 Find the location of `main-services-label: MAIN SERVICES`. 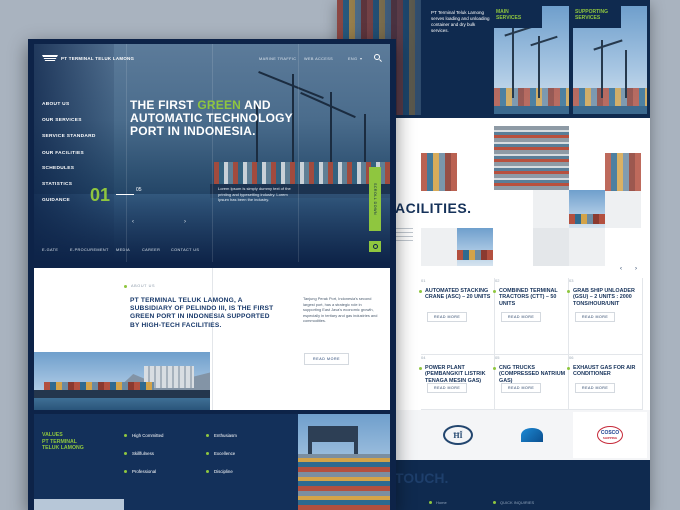

main-services-label: MAIN SERVICES is located at coordinates (518, 17).